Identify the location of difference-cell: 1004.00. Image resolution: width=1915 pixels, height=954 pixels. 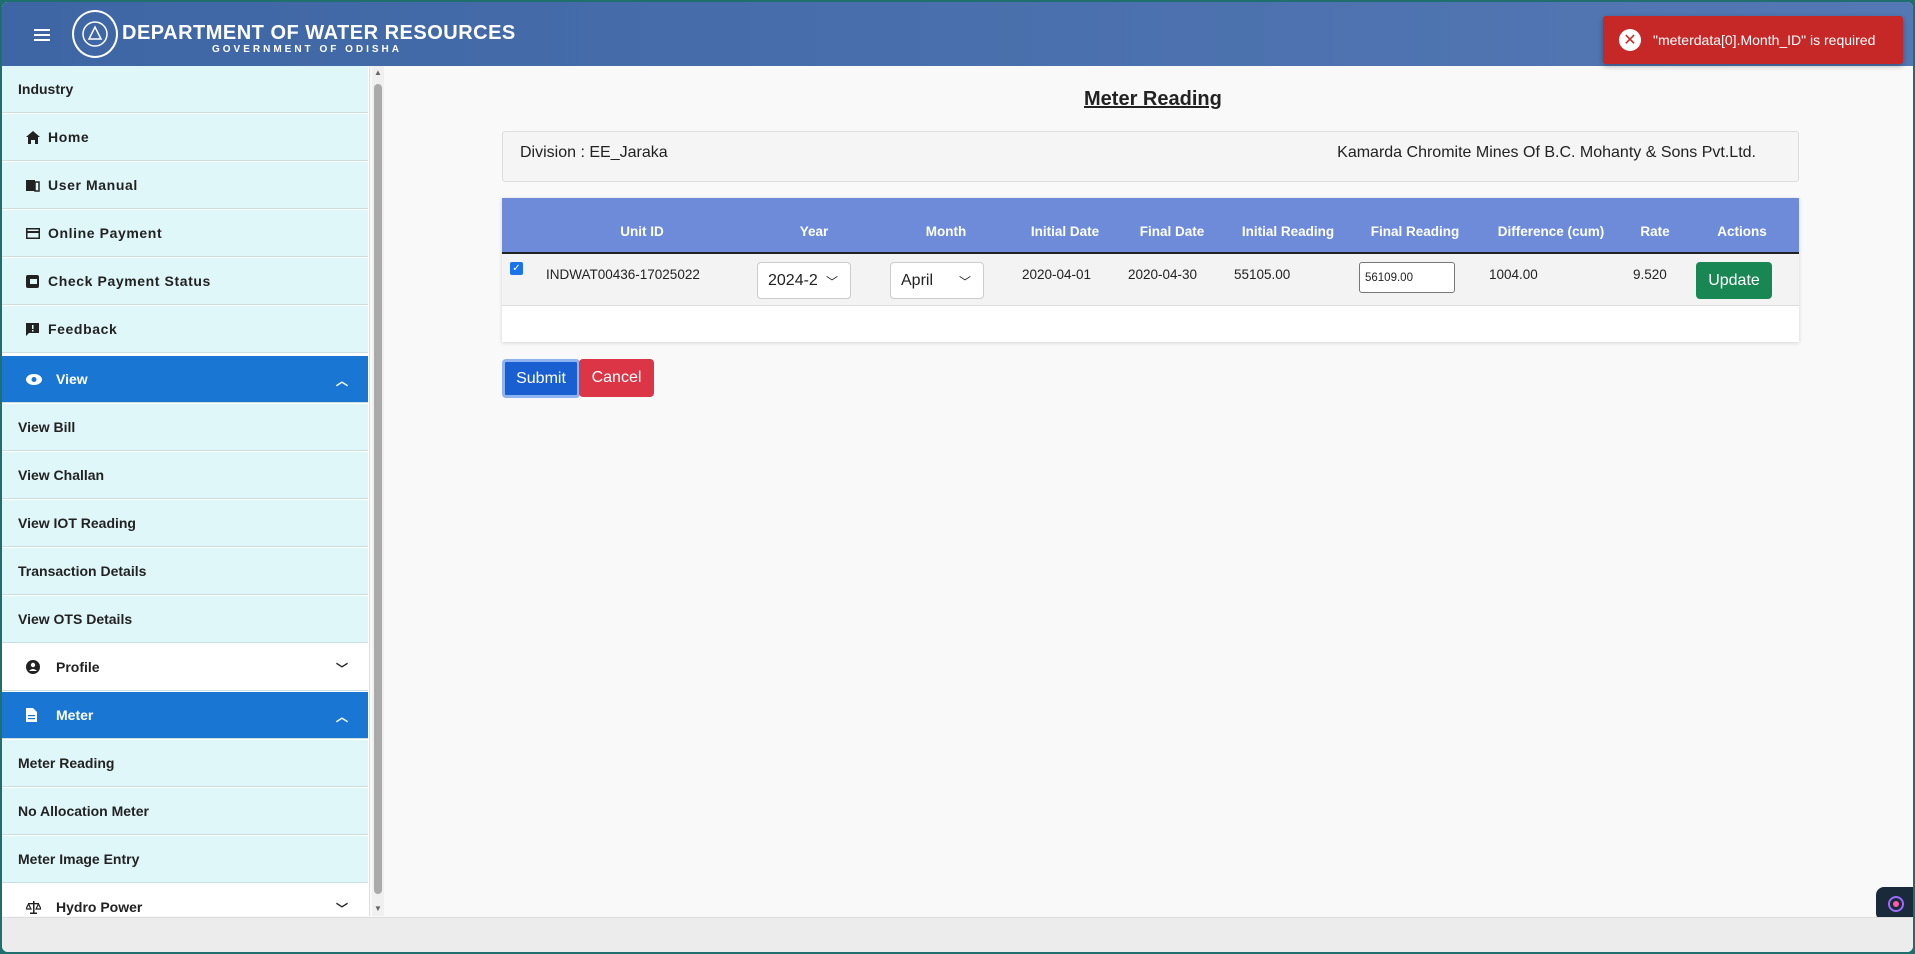
(1513, 274).